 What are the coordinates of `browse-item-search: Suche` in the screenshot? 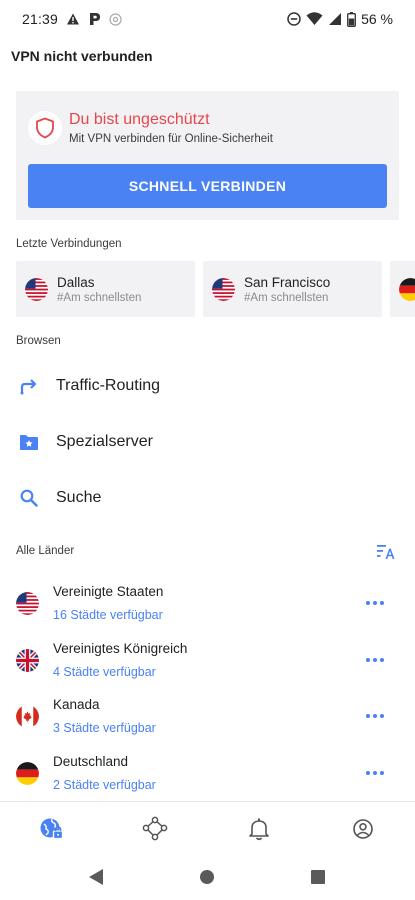 It's located at (207, 498).